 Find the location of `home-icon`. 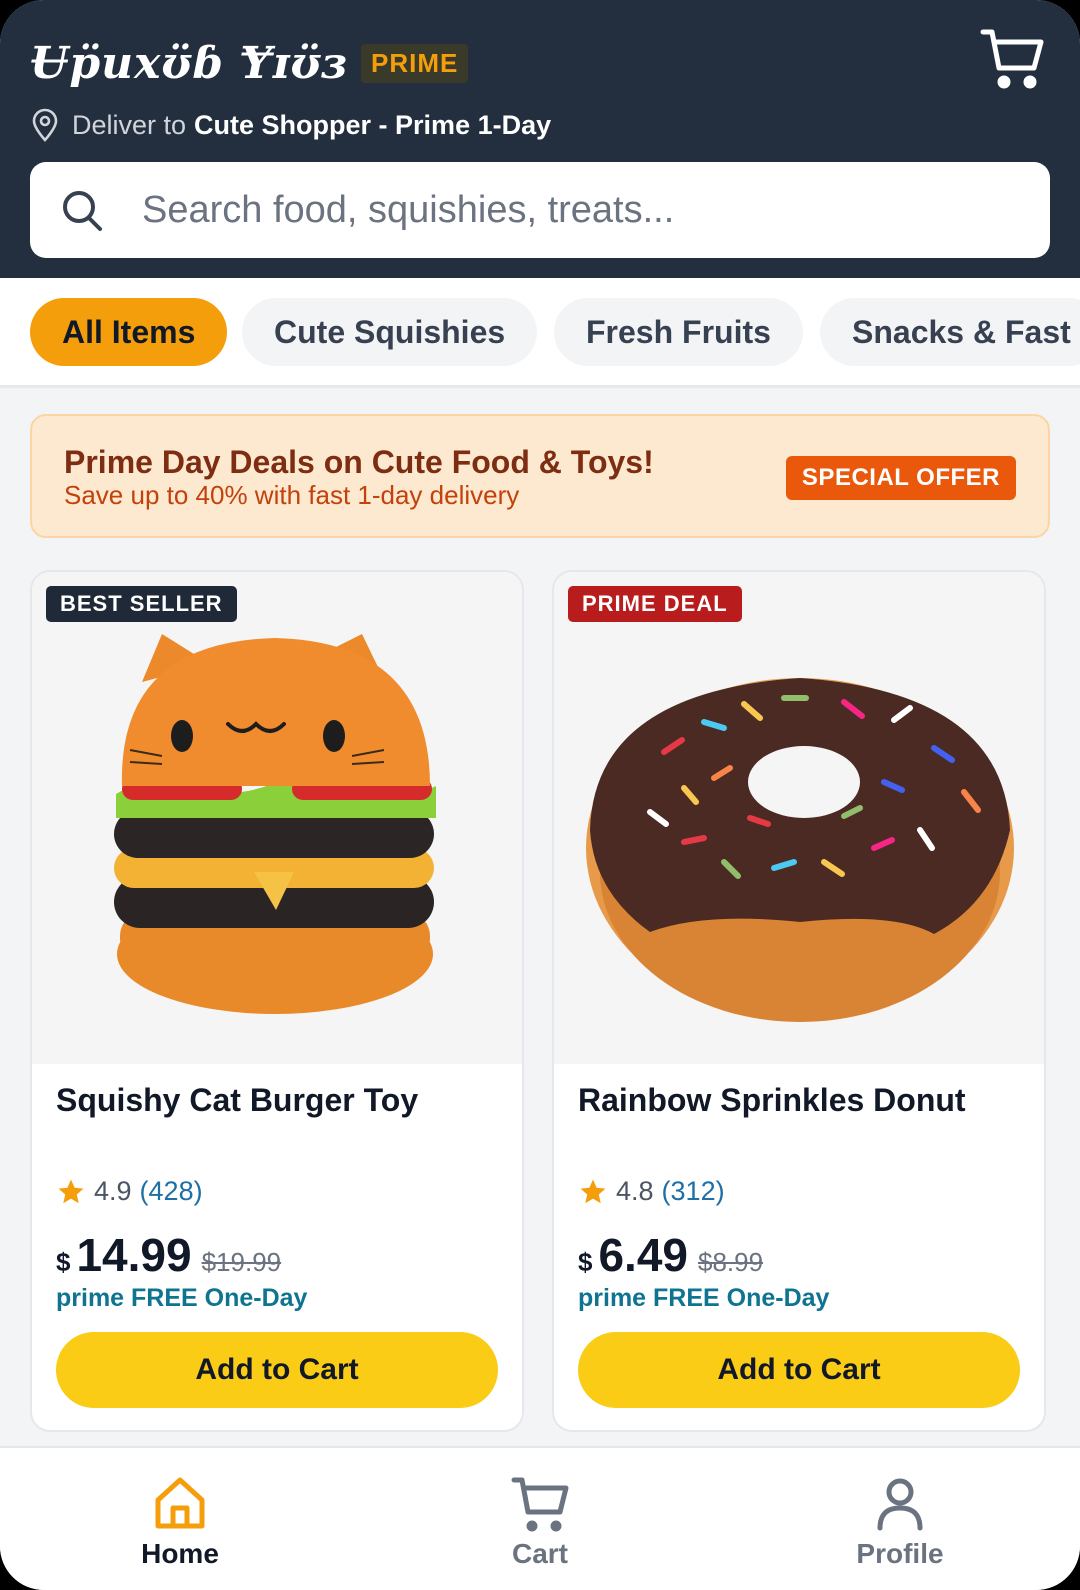

home-icon is located at coordinates (180, 1503).